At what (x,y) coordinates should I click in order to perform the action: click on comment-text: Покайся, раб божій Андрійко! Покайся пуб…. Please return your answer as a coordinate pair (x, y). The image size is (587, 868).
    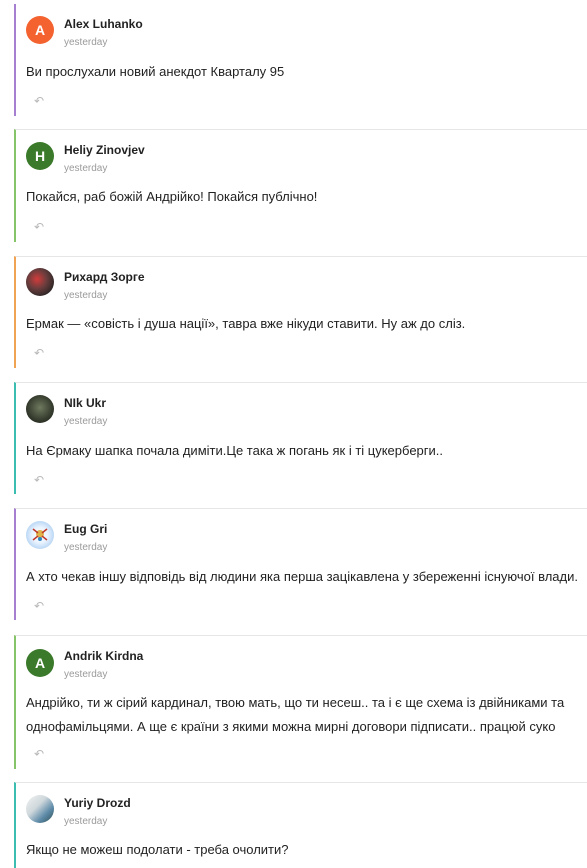
    Looking at the image, I should click on (172, 196).